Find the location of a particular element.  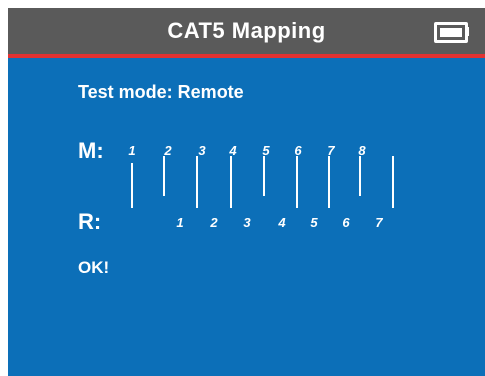

remote-pin-4: 4 is located at coordinates (282, 222).